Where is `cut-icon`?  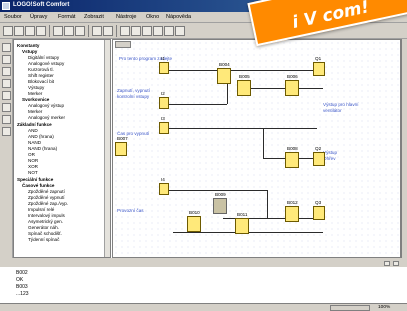
cut-icon is located at coordinates (58, 31).